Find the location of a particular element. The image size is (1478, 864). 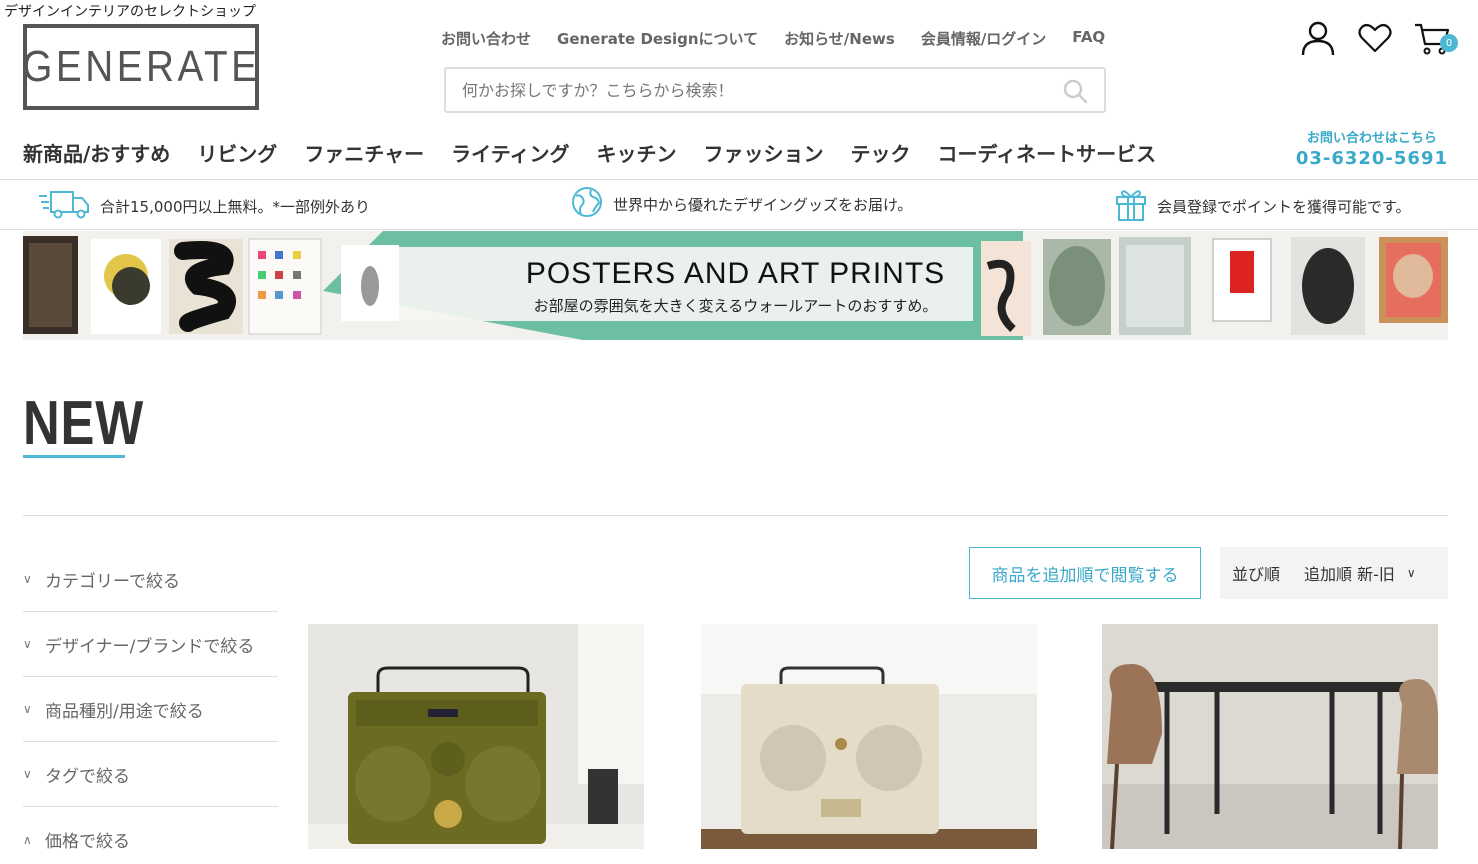

chevron-up-icon: ∧ is located at coordinates (27, 839).